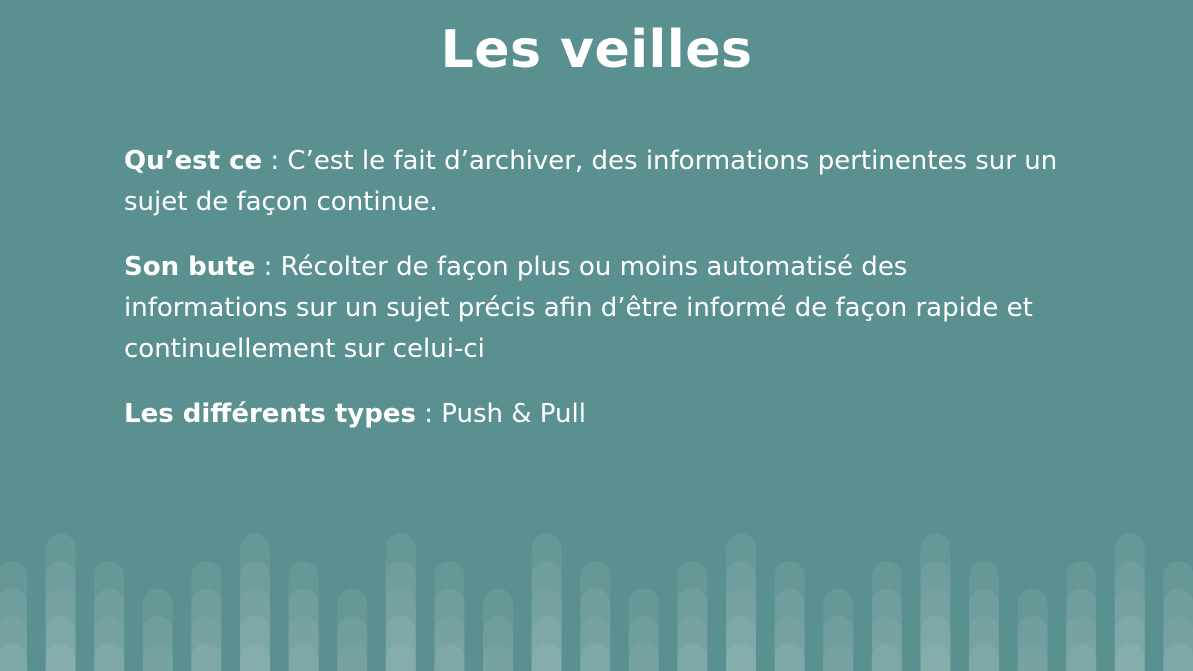  I want to click on definition-term: Qu’est ce, so click(193, 161).